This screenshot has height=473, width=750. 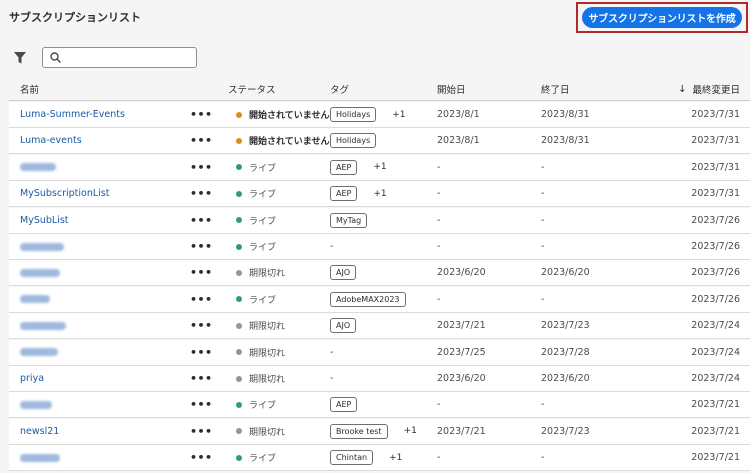 What do you see at coordinates (352, 458) in the screenshot?
I see `tag-chip: Chintan` at bounding box center [352, 458].